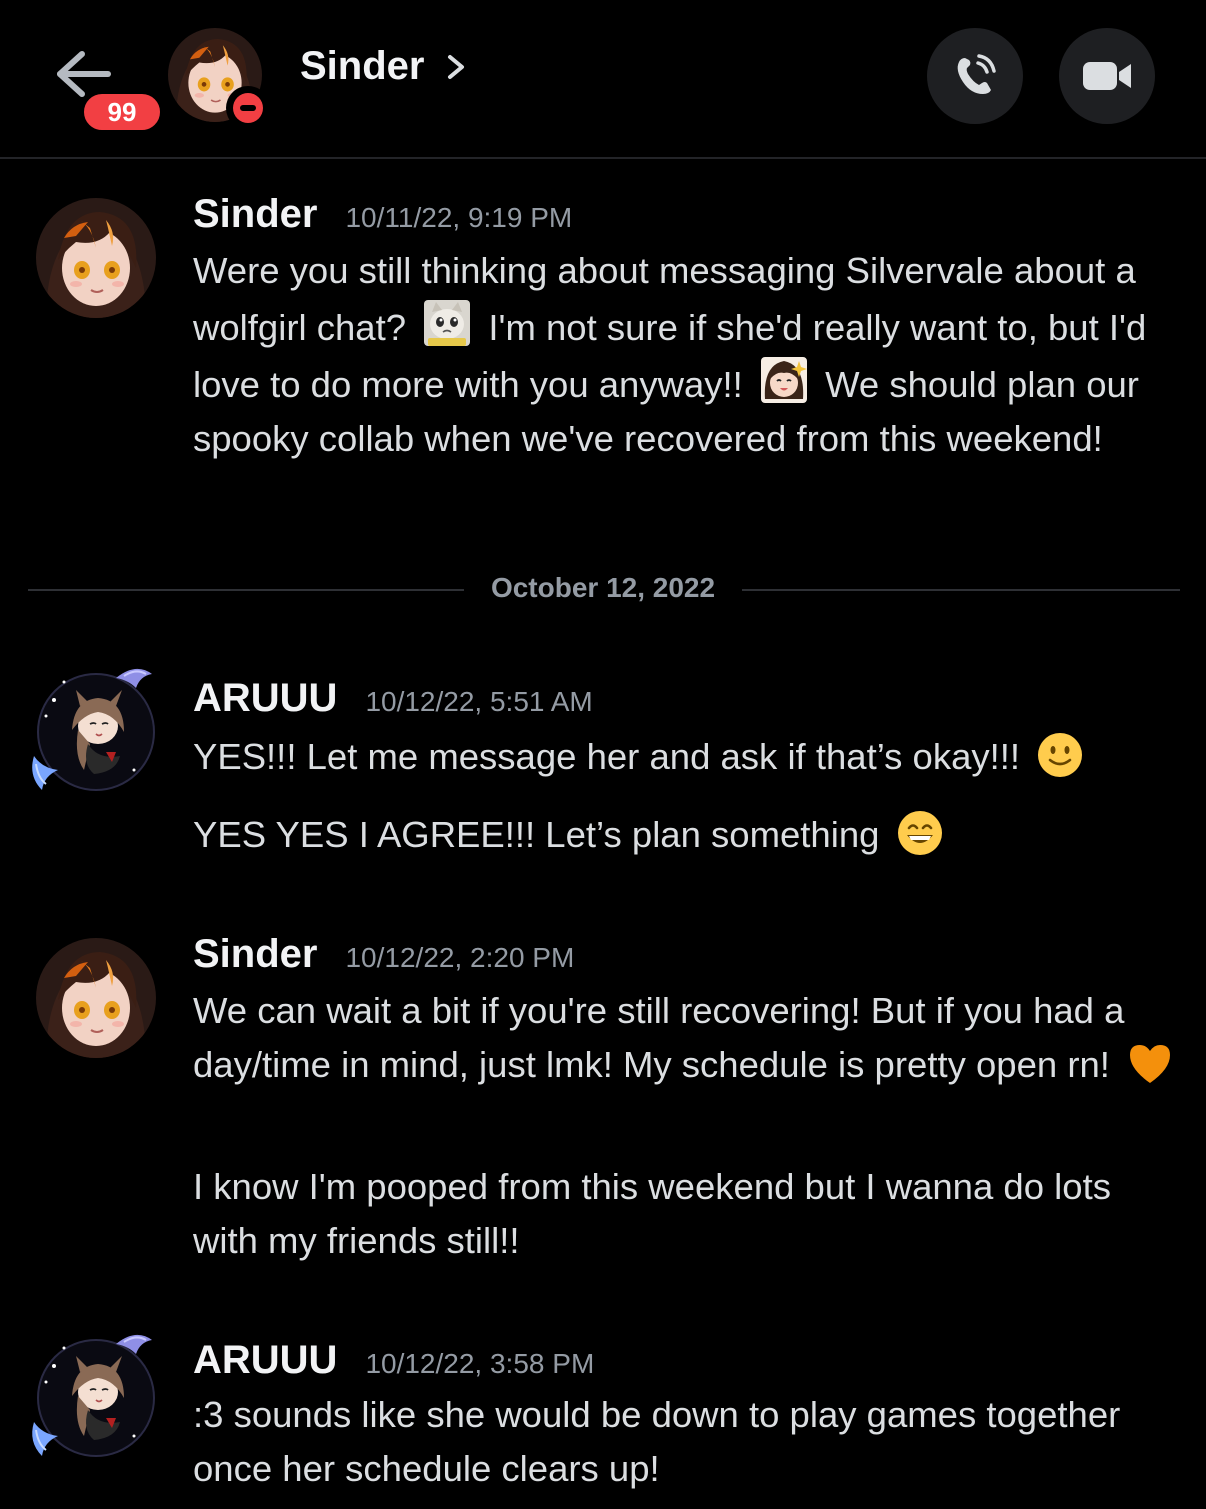 The height and width of the screenshot is (1509, 1206). I want to click on video-call-button, so click(1107, 76).